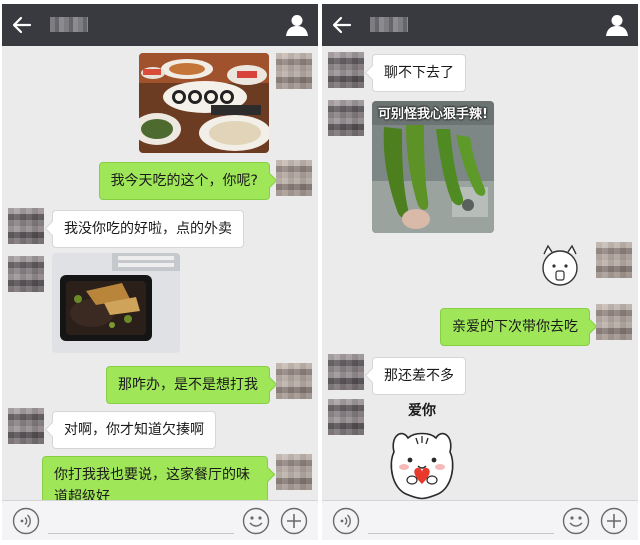  I want to click on sticker-caption: 可别怪我心狠手辣!, so click(433, 114).